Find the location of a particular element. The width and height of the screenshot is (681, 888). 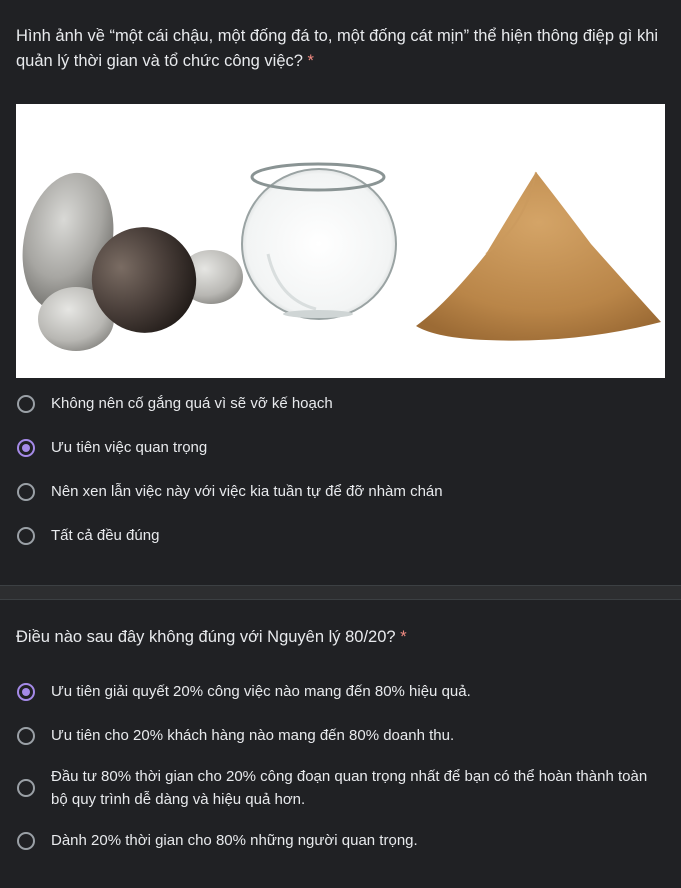

option-label: Ưu tiên việc quan trọng is located at coordinates (129, 447).